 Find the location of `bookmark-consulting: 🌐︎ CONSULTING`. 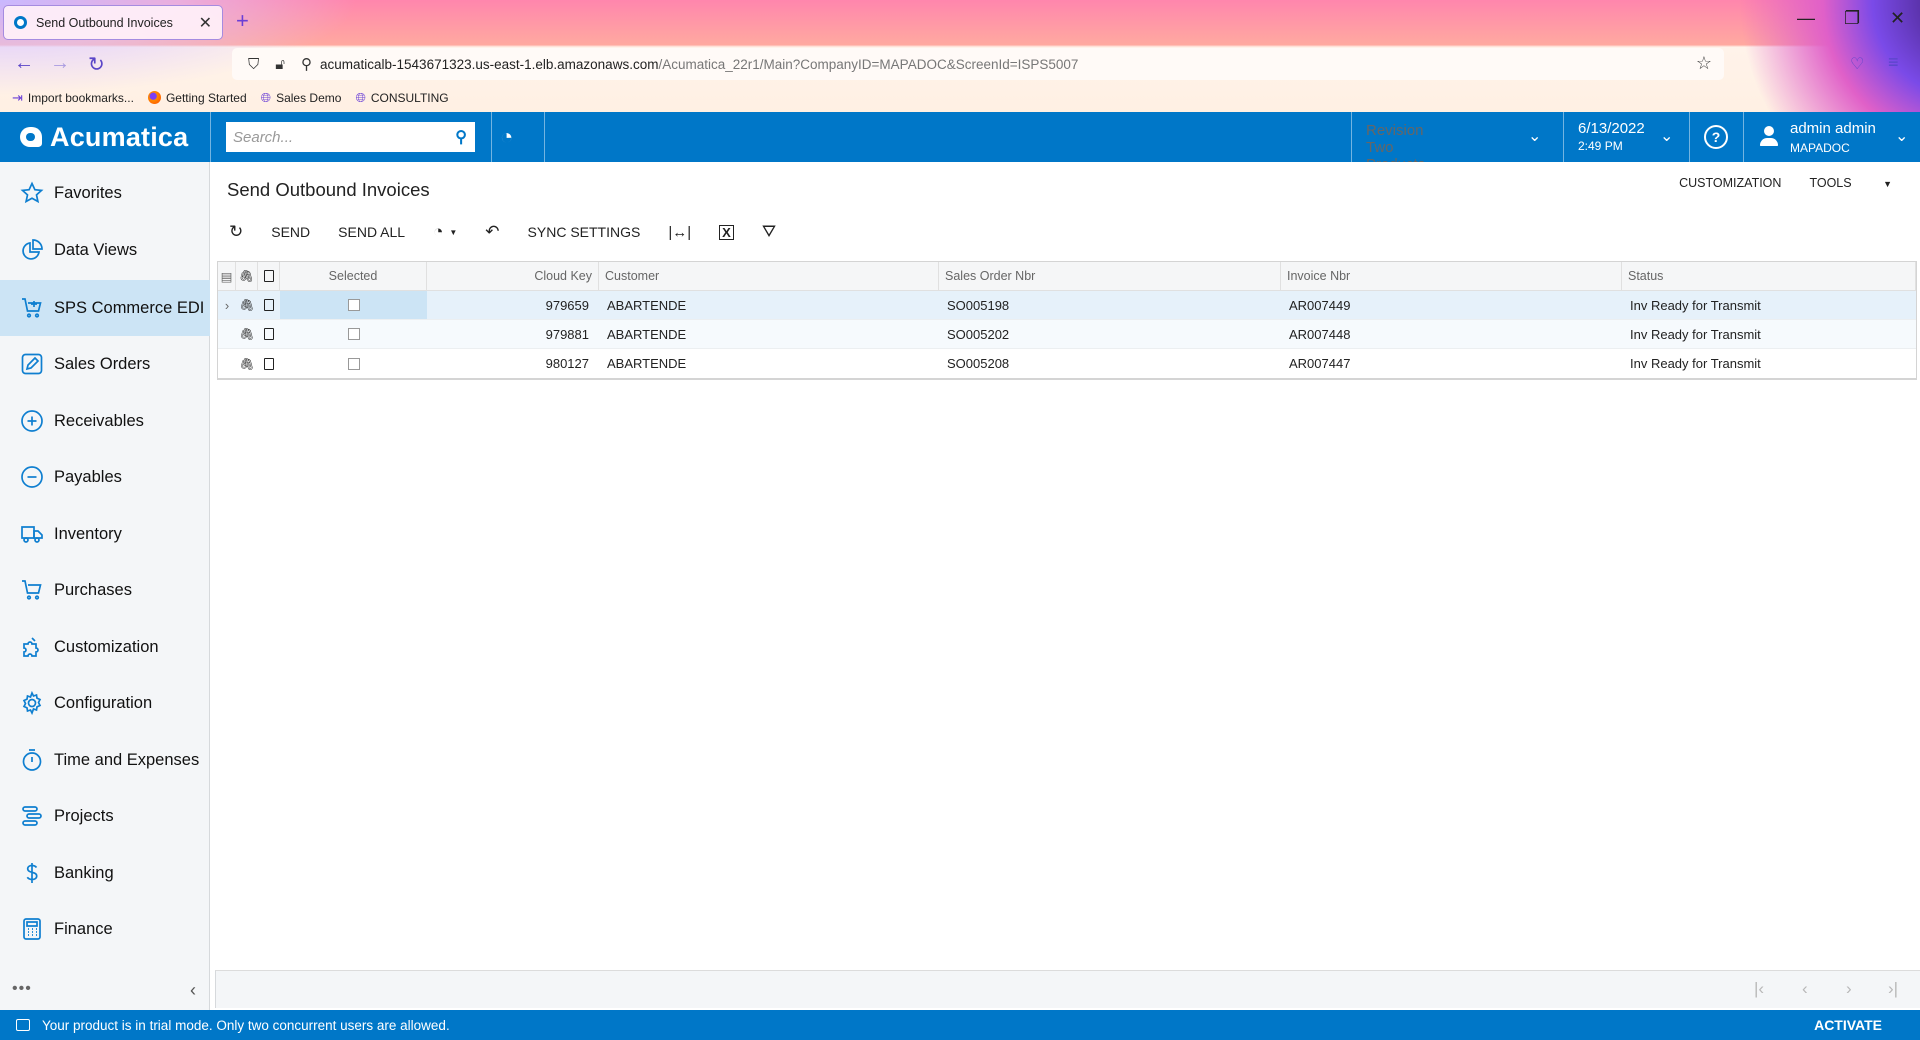

bookmark-consulting: 🌐︎ CONSULTING is located at coordinates (401, 98).